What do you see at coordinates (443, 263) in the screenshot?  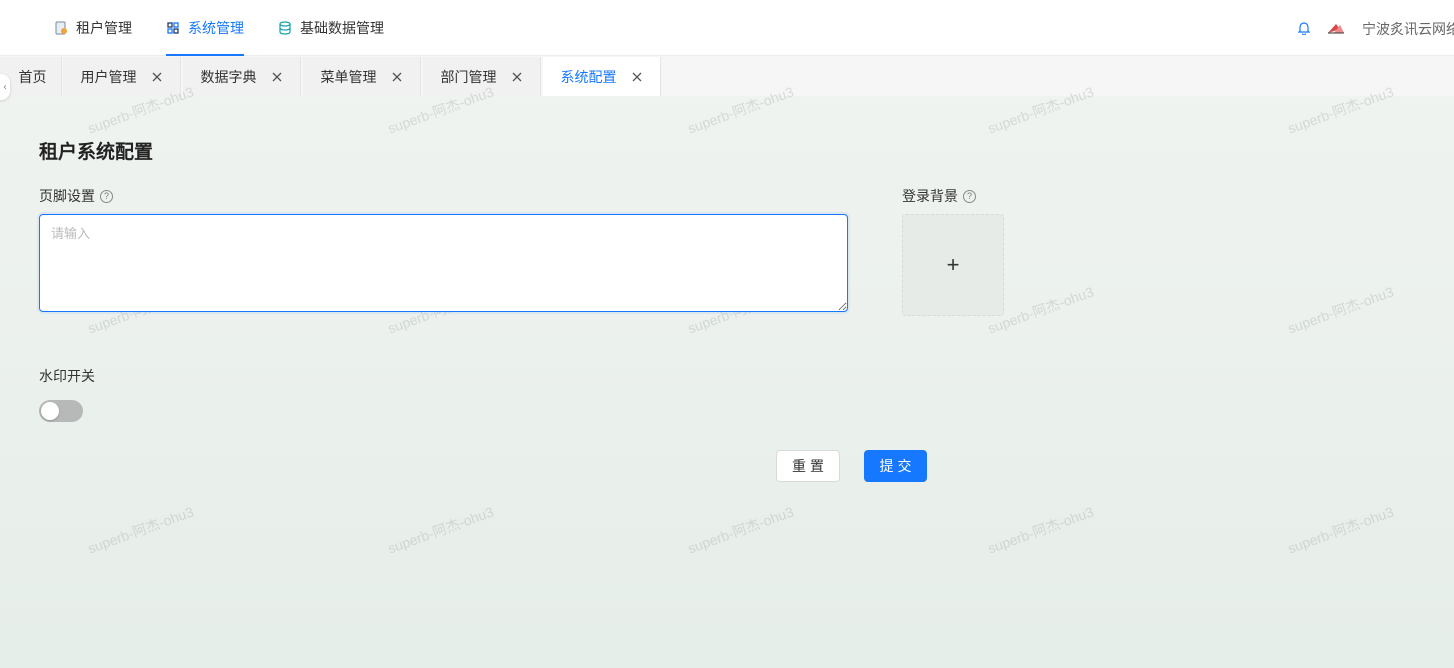 I see `footer-input` at bounding box center [443, 263].